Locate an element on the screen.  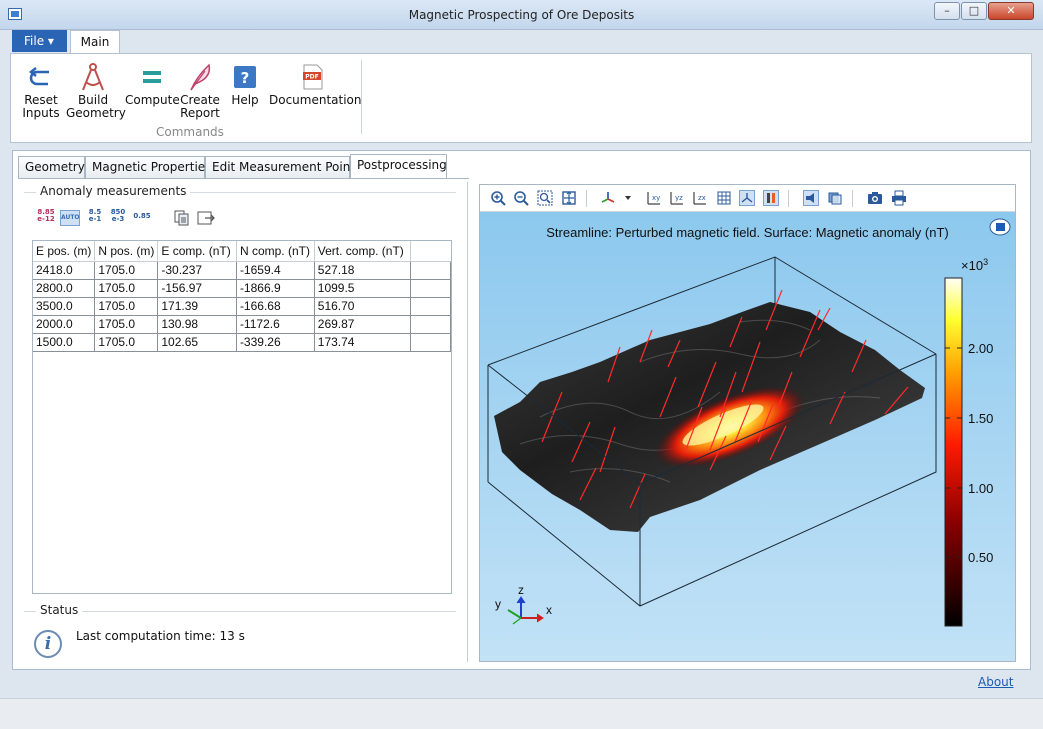
table-cell: -156.97 is located at coordinates (197, 288).